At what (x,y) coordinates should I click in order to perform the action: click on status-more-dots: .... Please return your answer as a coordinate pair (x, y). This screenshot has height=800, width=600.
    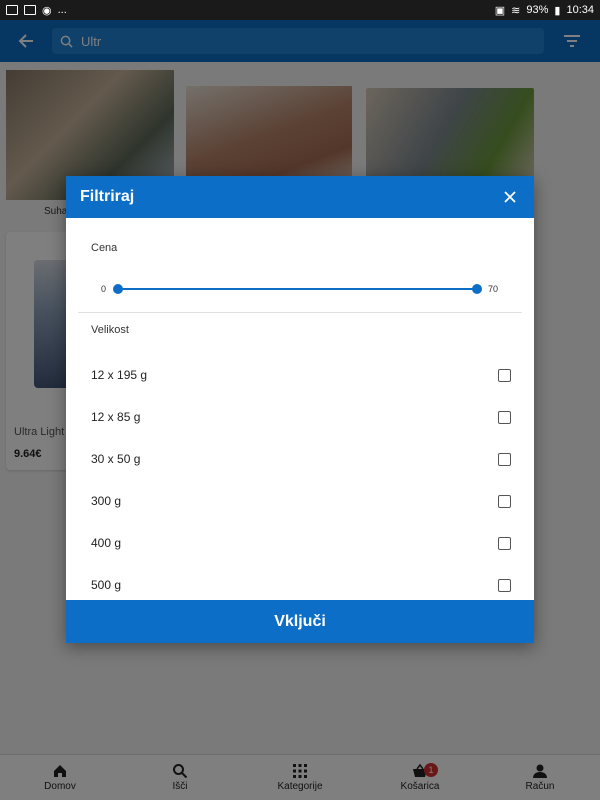
    Looking at the image, I should click on (62, 10).